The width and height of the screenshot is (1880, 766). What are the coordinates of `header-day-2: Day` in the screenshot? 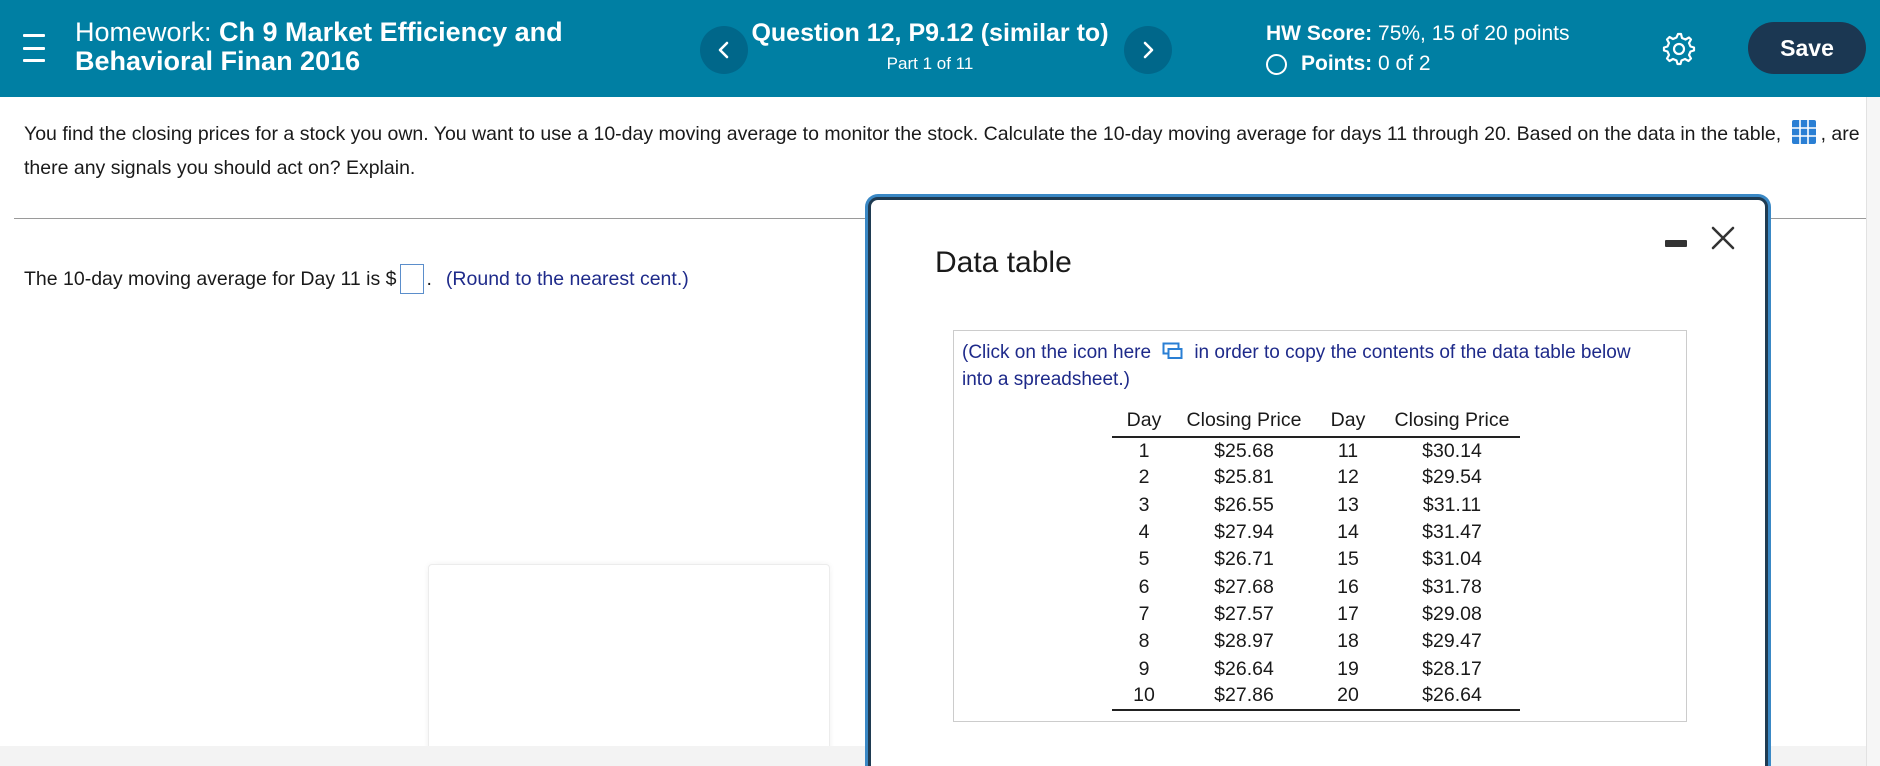 It's located at (1348, 422).